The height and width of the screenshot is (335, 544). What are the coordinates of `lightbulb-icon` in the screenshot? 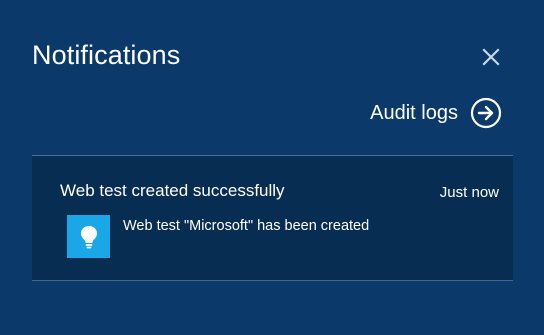 It's located at (88, 236).